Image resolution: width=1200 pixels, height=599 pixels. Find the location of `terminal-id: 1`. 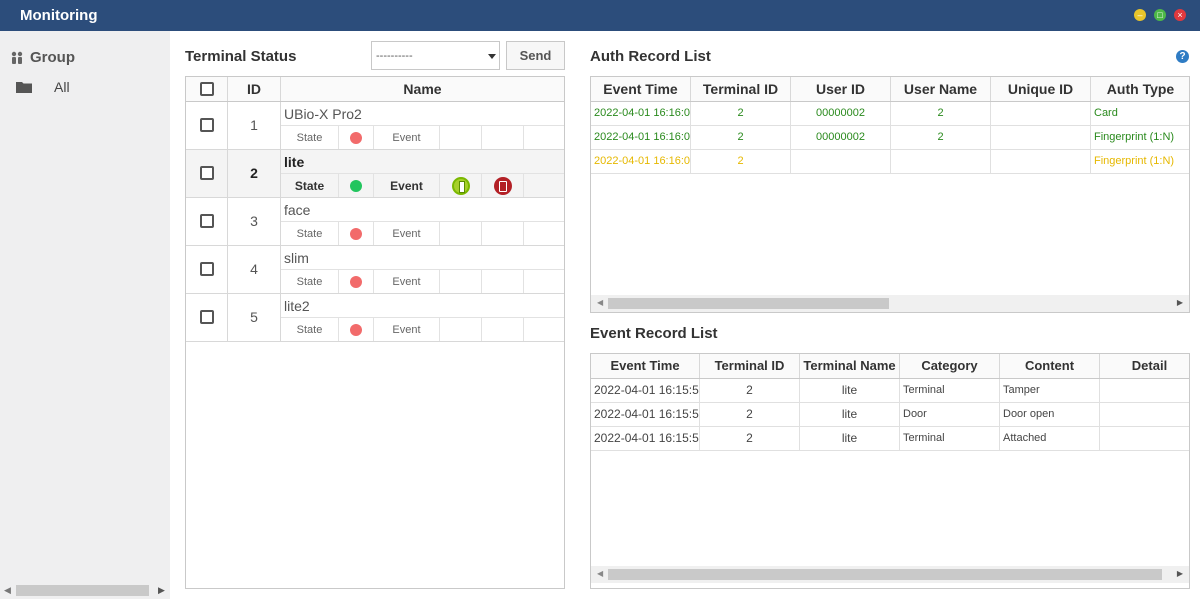

terminal-id: 1 is located at coordinates (254, 125).